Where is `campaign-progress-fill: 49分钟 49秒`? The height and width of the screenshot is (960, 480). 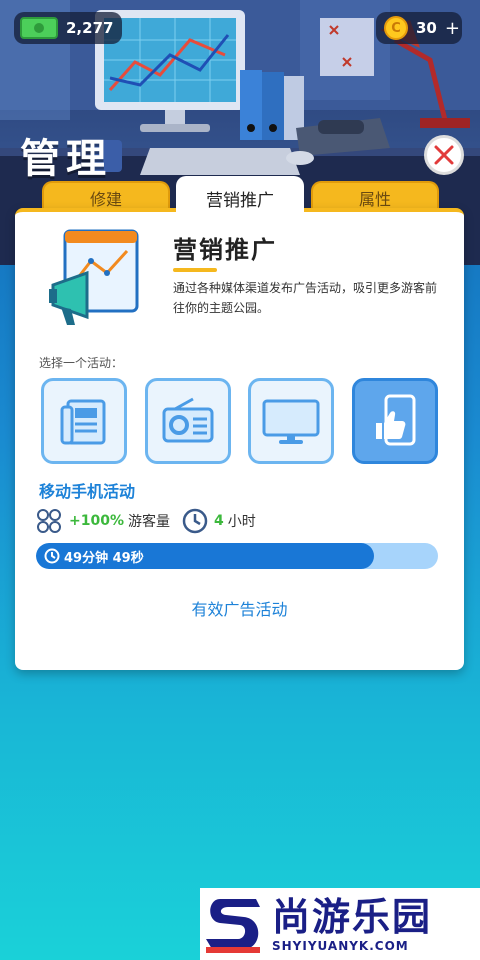
campaign-progress-fill: 49分钟 49秒 is located at coordinates (205, 556).